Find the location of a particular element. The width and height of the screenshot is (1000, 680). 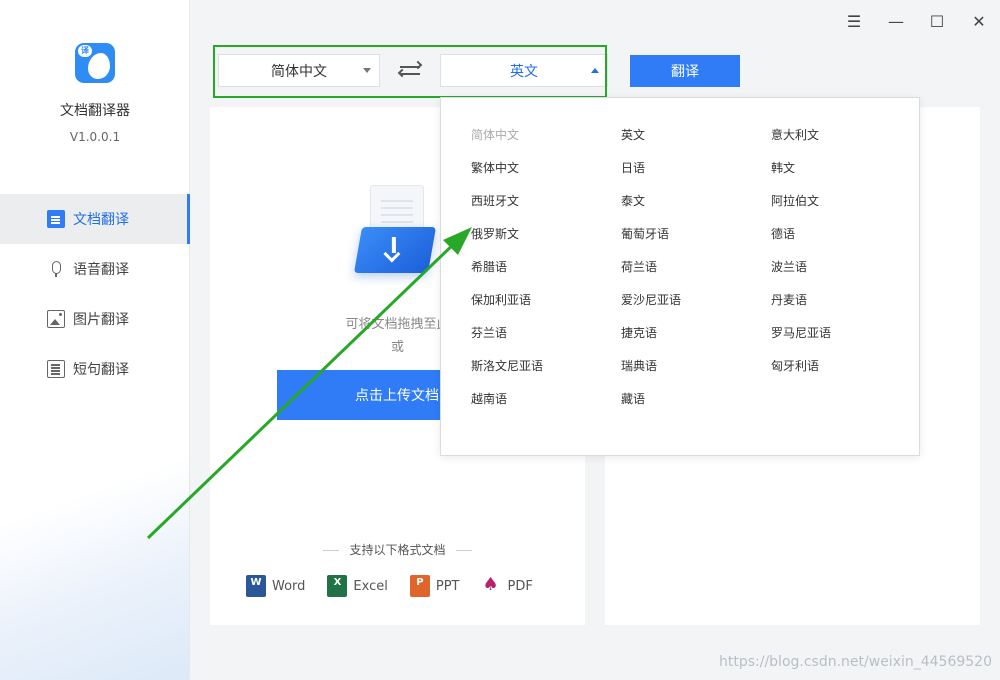

language-option: 希腊语 is located at coordinates (489, 266).